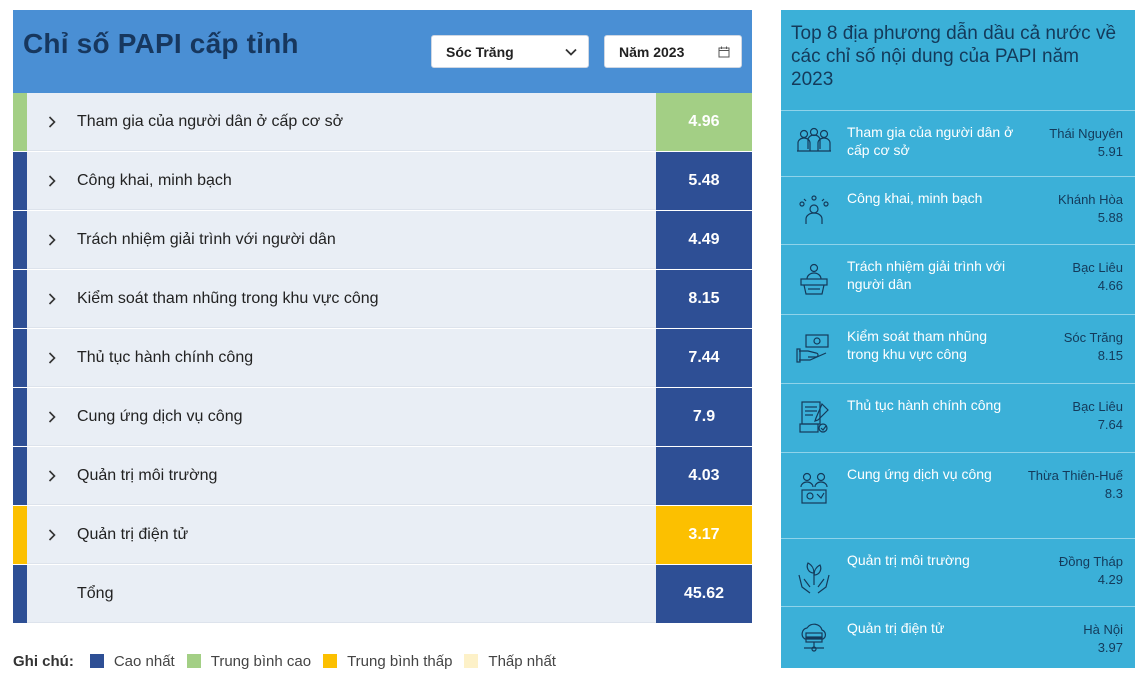 This screenshot has width=1144, height=679. I want to click on indicator-label: Cung ứng dịch vụ công, so click(160, 416).